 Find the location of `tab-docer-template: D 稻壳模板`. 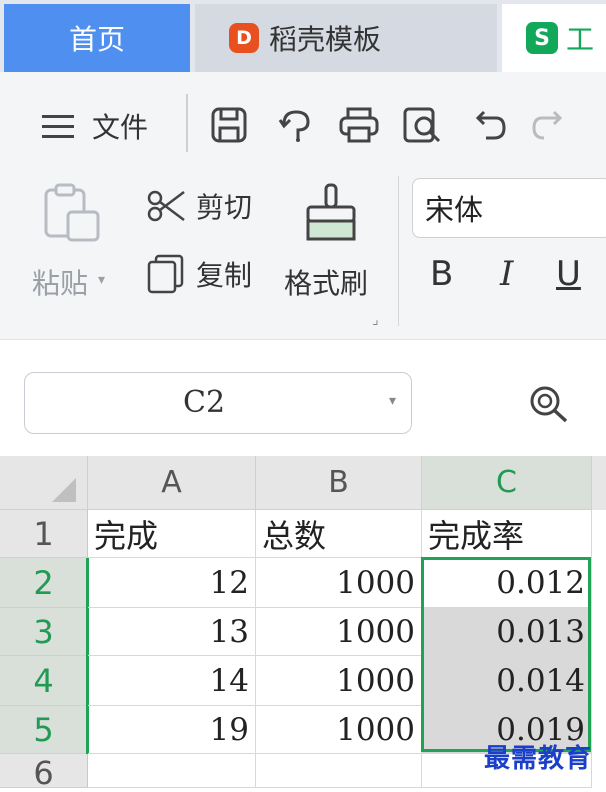

tab-docer-template: D 稻壳模板 is located at coordinates (346, 38).